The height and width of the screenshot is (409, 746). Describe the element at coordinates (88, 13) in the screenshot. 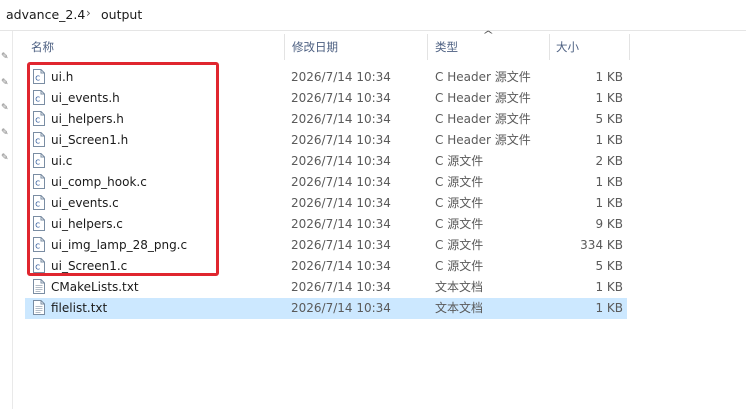

I see `chevron-right-icon: ›` at that location.